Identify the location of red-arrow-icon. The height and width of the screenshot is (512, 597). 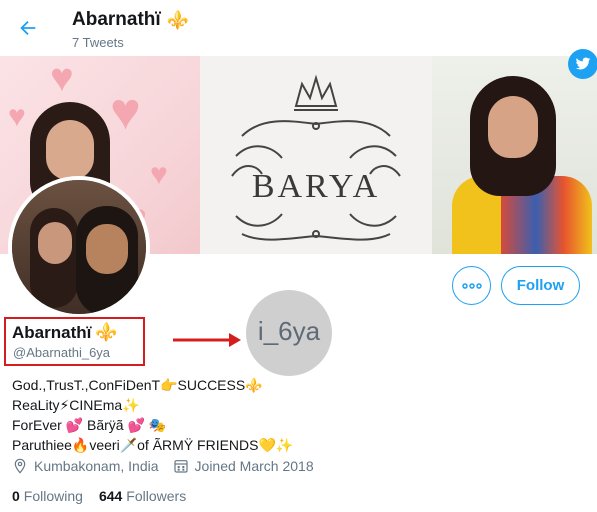
(207, 340).